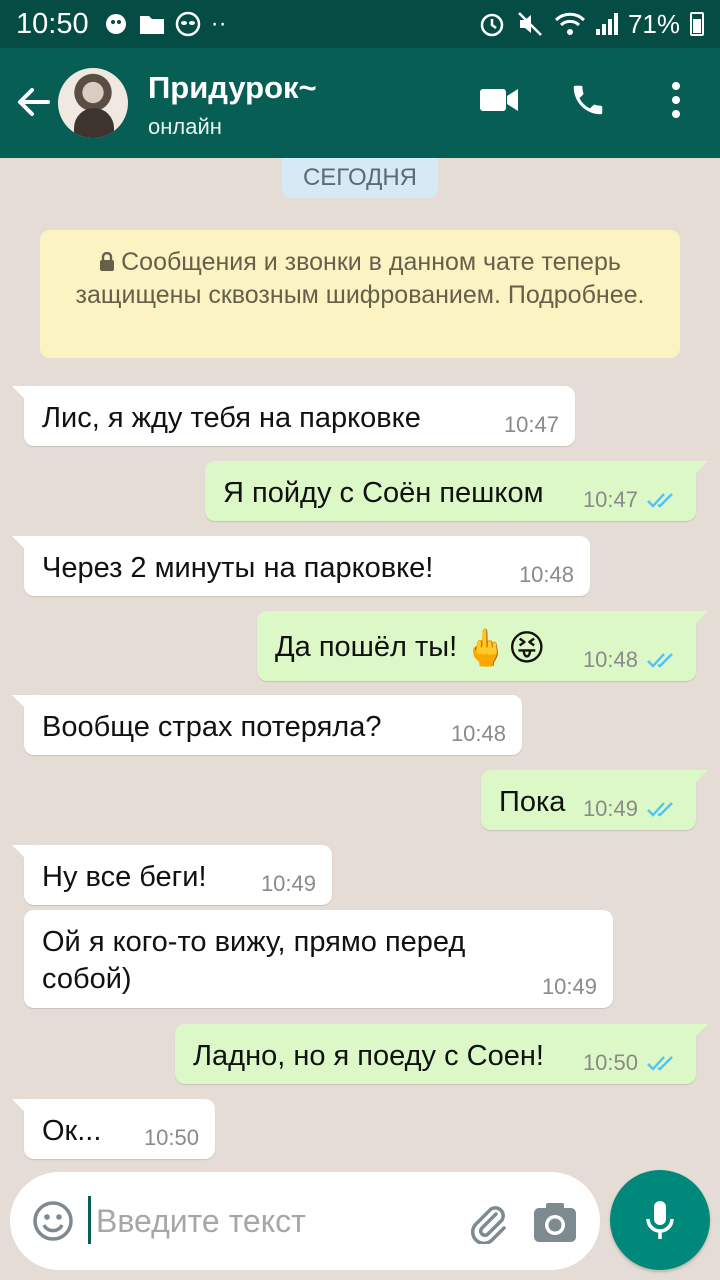 Image resolution: width=720 pixels, height=1280 pixels. I want to click on status-bar: 10:50 ·· 71%, so click(360, 24).